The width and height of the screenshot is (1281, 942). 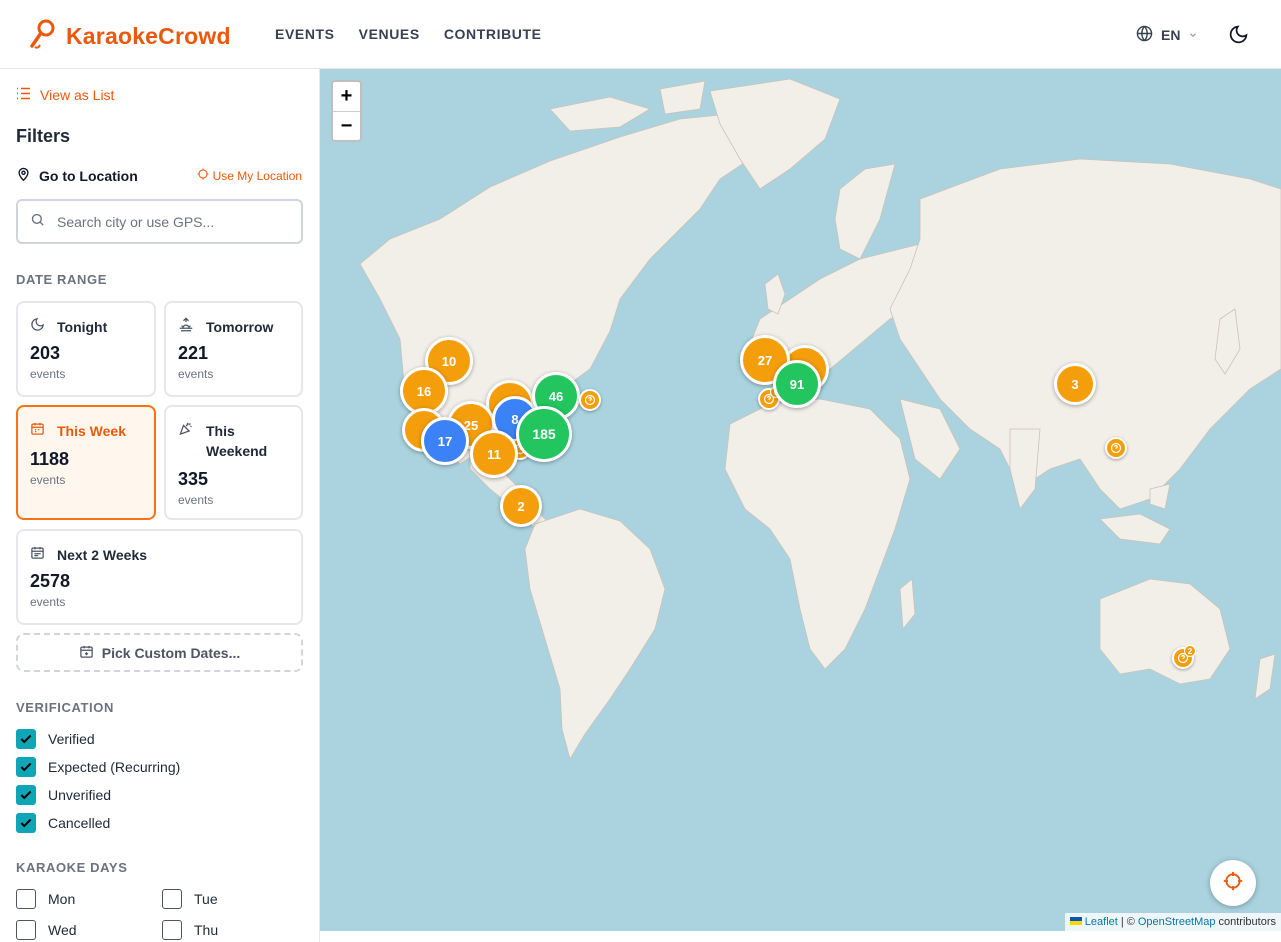 I want to click on date-range-heading: DATE RANGE, so click(x=61, y=279).